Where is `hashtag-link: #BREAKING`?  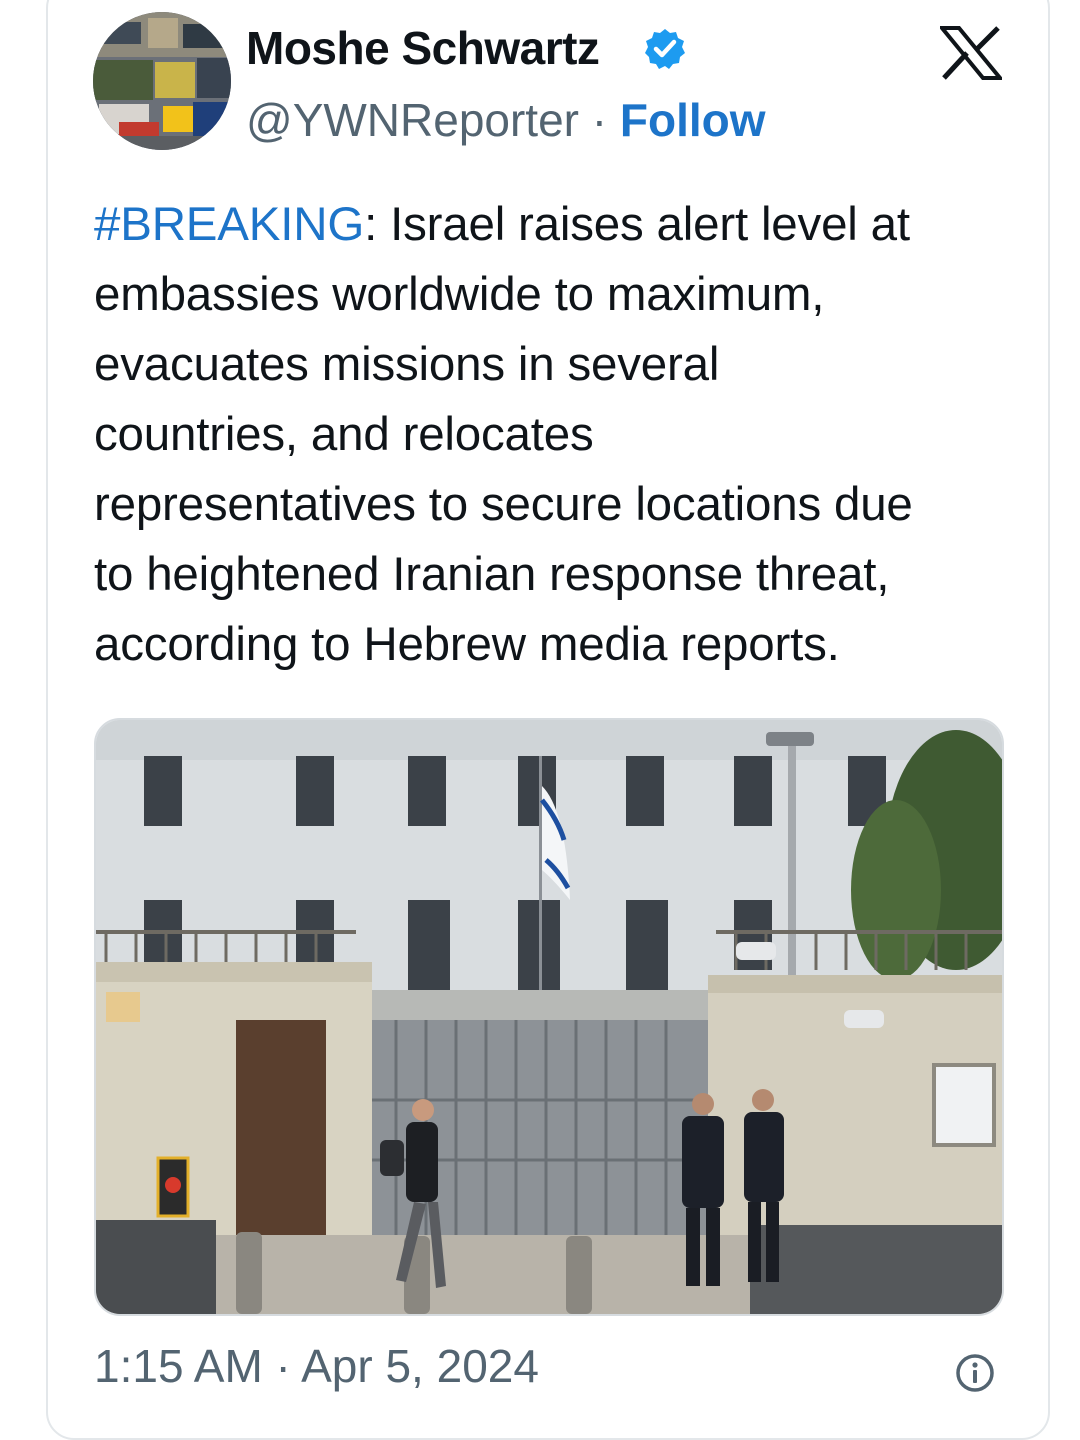
hashtag-link: #BREAKING is located at coordinates (229, 224).